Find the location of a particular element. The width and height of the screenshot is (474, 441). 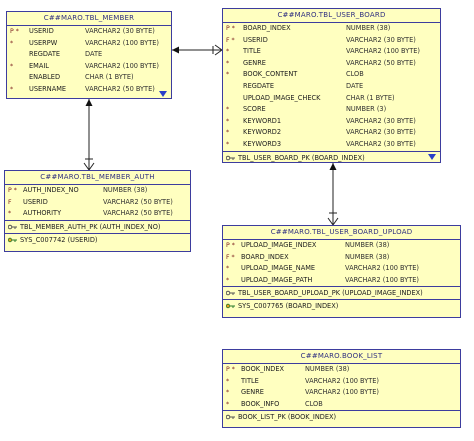

column-row: * AUTHORITY VARCHAR2 (50 BYTE) is located at coordinates (97, 214).